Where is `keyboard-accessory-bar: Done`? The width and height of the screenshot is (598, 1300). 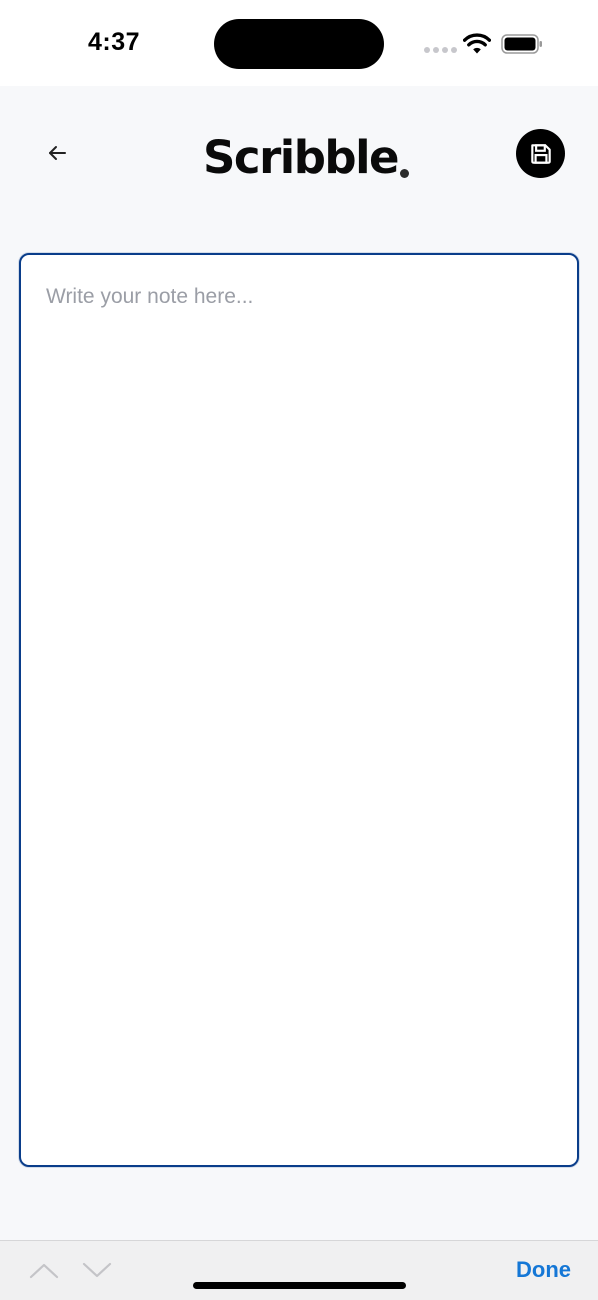 keyboard-accessory-bar: Done is located at coordinates (299, 1270).